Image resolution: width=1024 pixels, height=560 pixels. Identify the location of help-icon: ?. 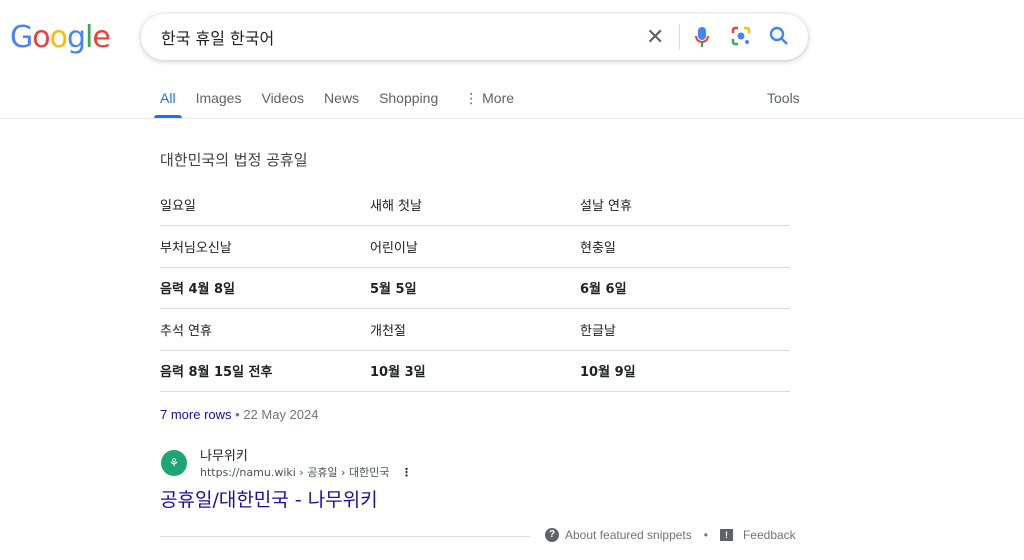
(552, 535).